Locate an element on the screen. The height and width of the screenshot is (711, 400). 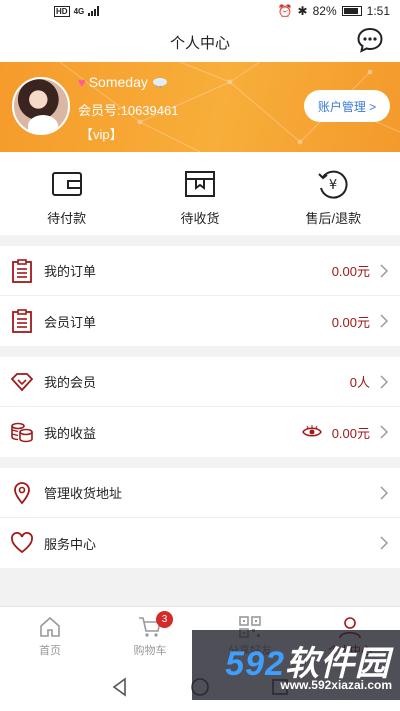
qrcode-icon is located at coordinates (250, 627).